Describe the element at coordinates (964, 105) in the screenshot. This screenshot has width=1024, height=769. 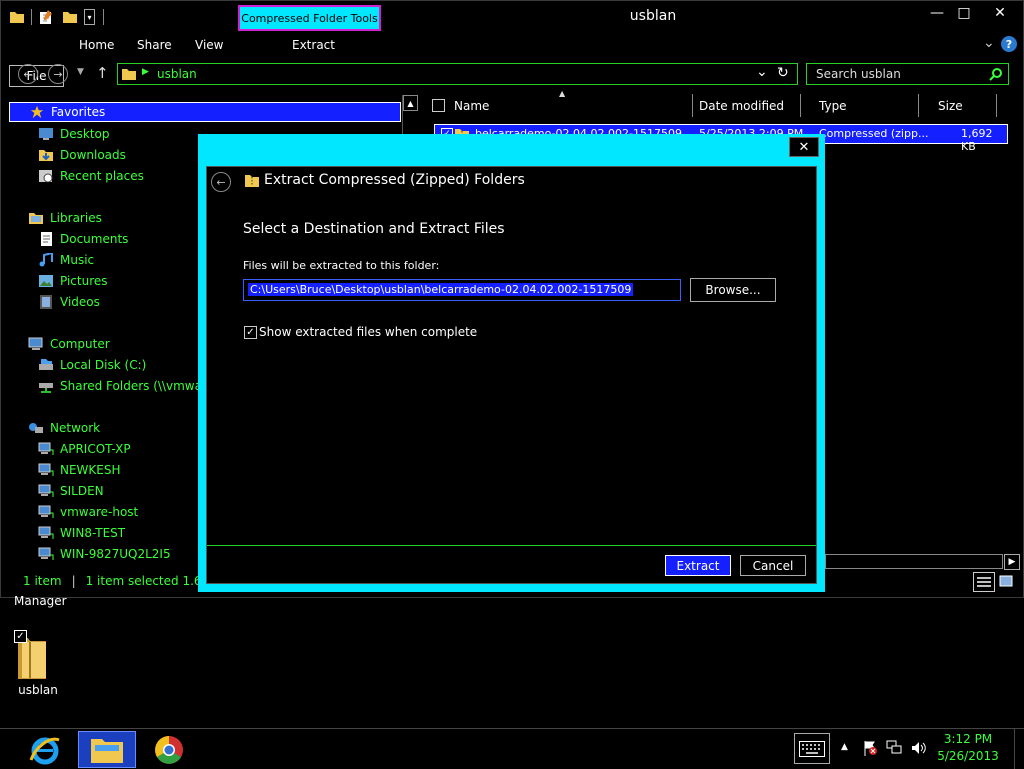
I see `column-size: Size` at that location.